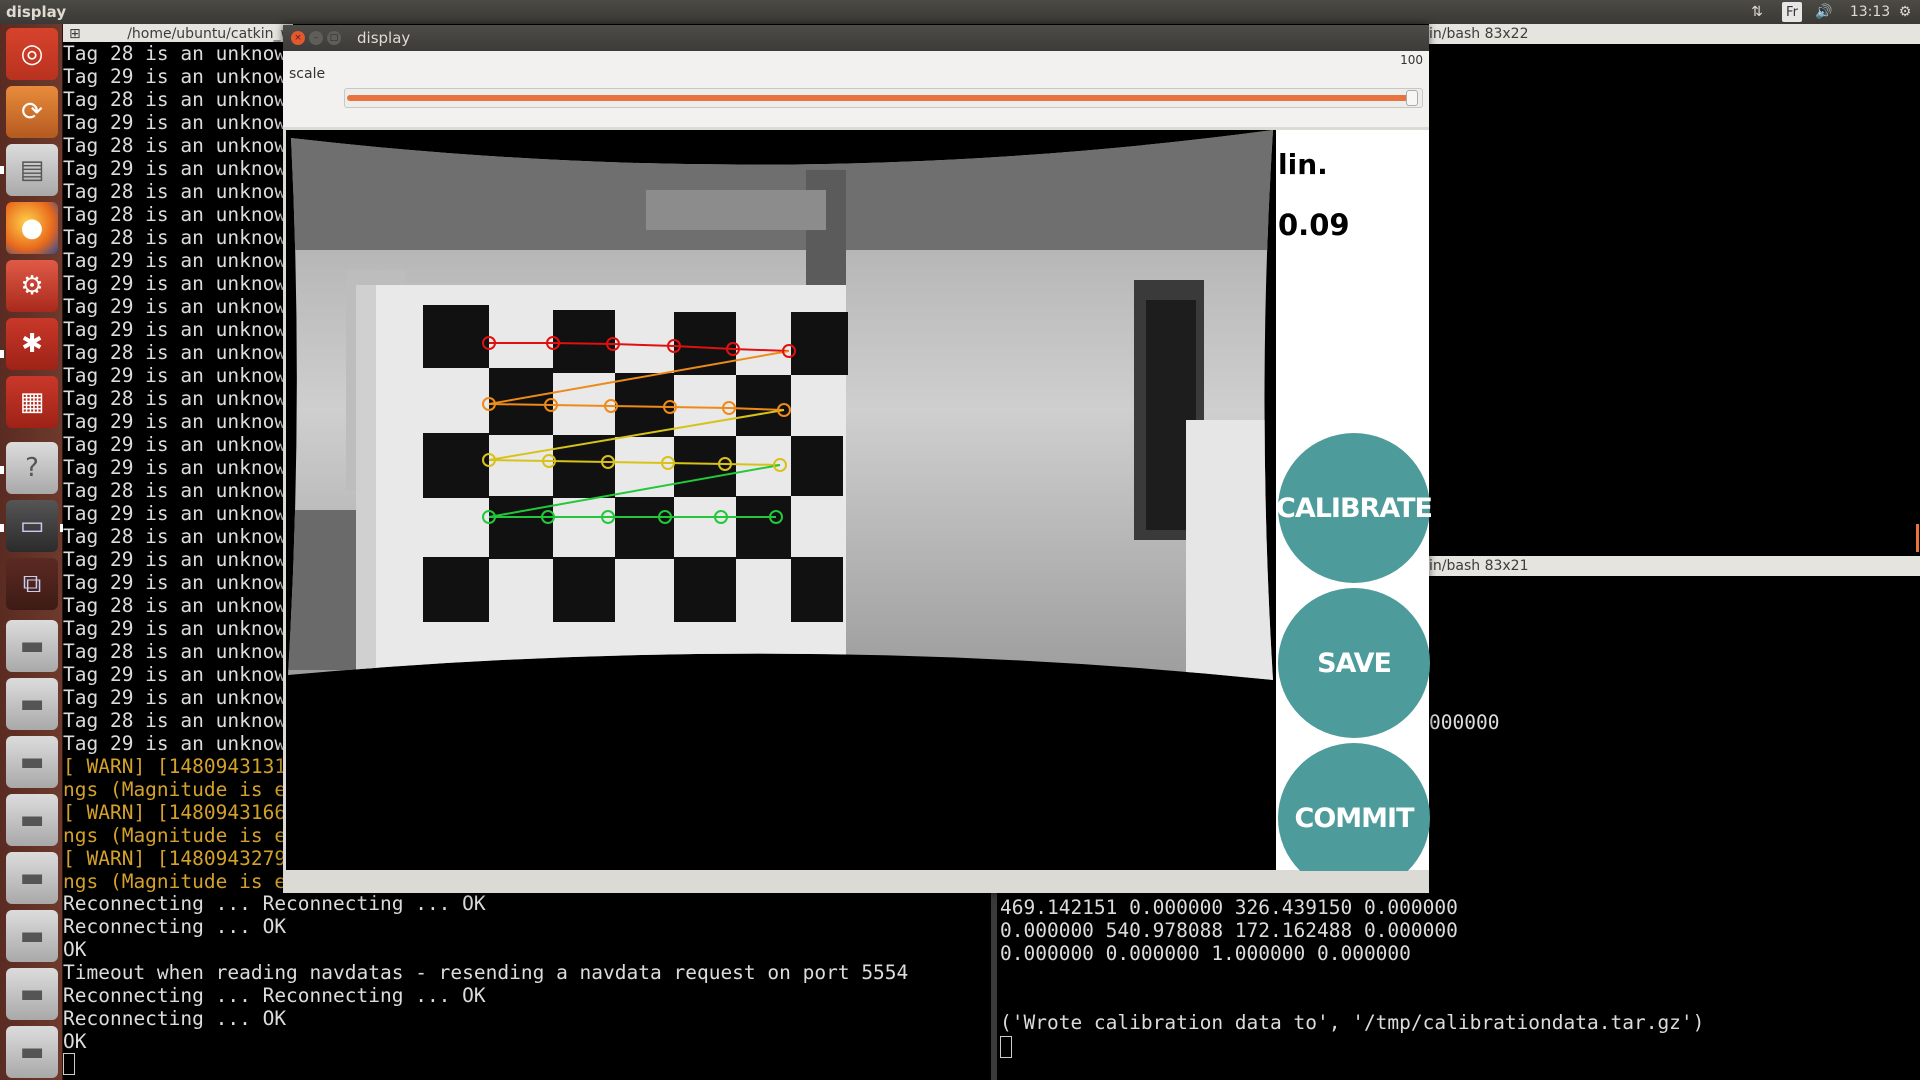  What do you see at coordinates (32, 228) in the screenshot?
I see `firefox-icon: ●` at bounding box center [32, 228].